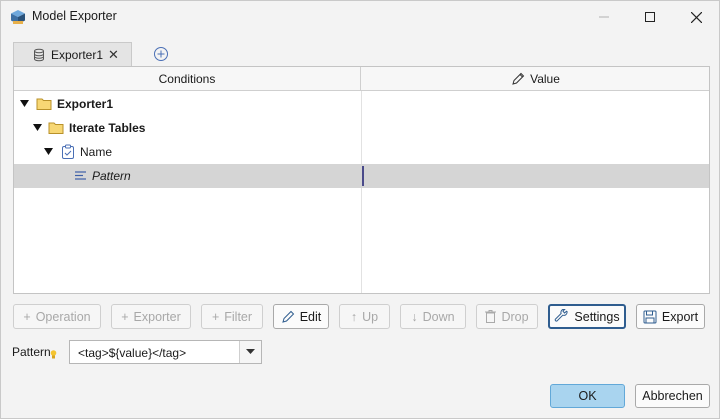 This screenshot has width=720, height=419. Describe the element at coordinates (650, 317) in the screenshot. I see `save-icon` at that location.